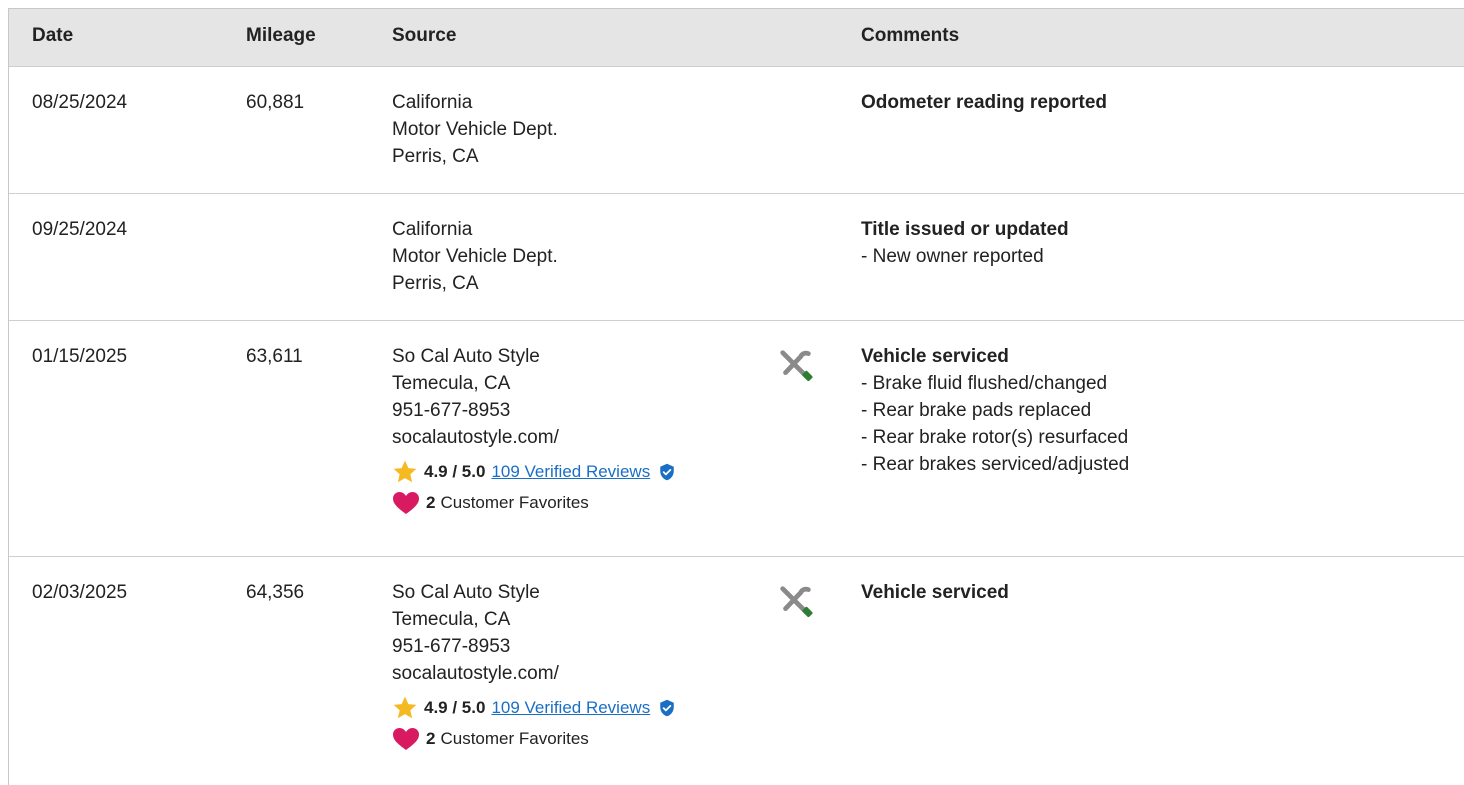 The height and width of the screenshot is (785, 1464). What do you see at coordinates (984, 383) in the screenshot?
I see `comment-item: - Brake fluid flushed/changed` at bounding box center [984, 383].